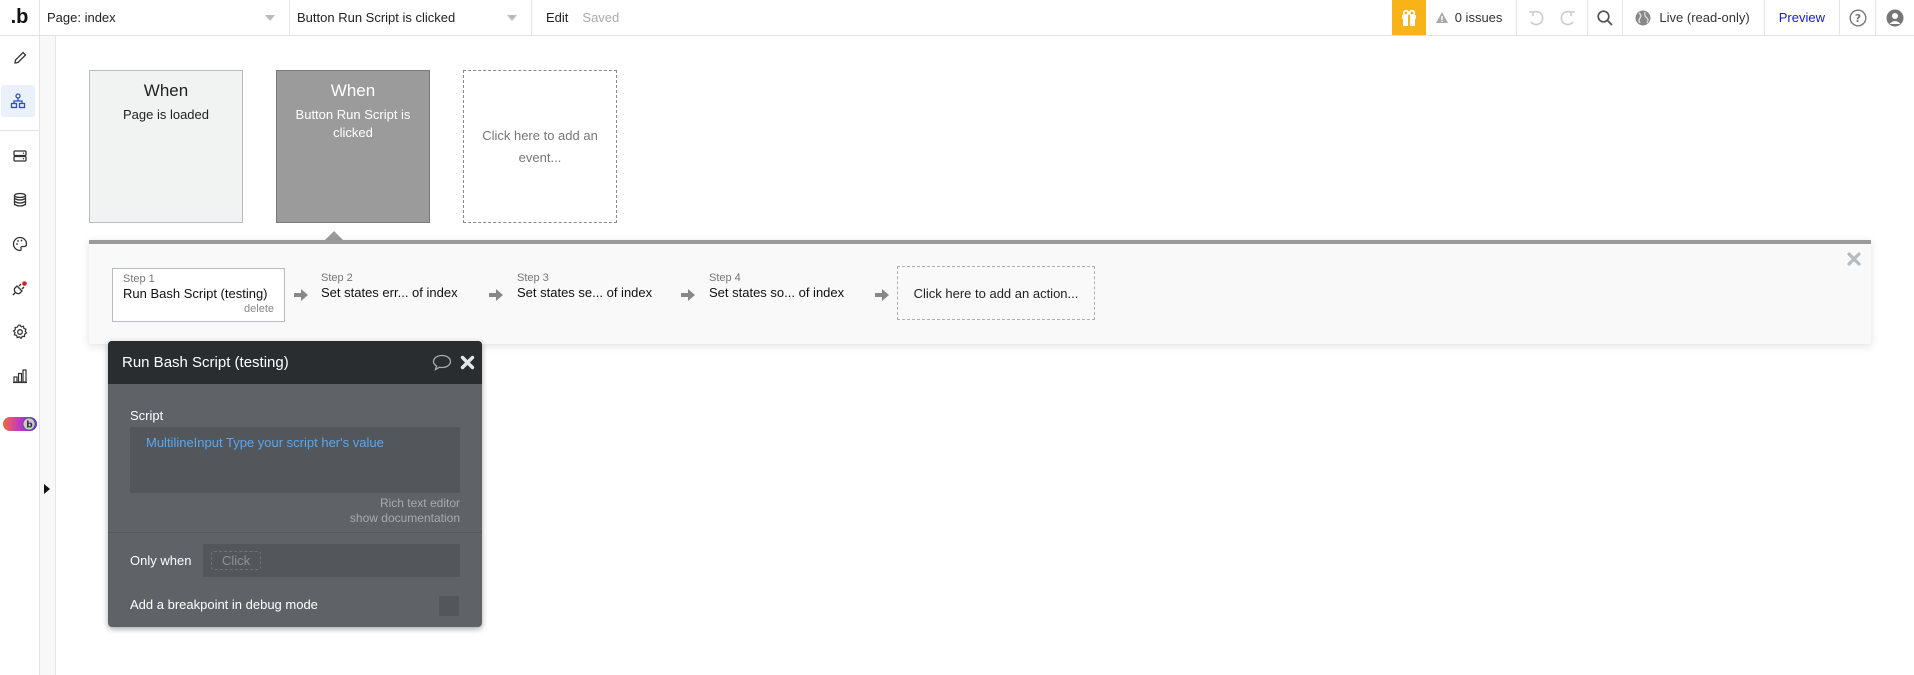  I want to click on help-icon: ?, so click(1857, 17).